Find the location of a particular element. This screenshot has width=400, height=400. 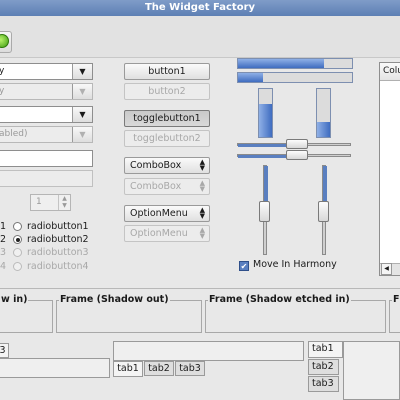

radio-item-4: 4 radiobutton4 is located at coordinates (48, 267).